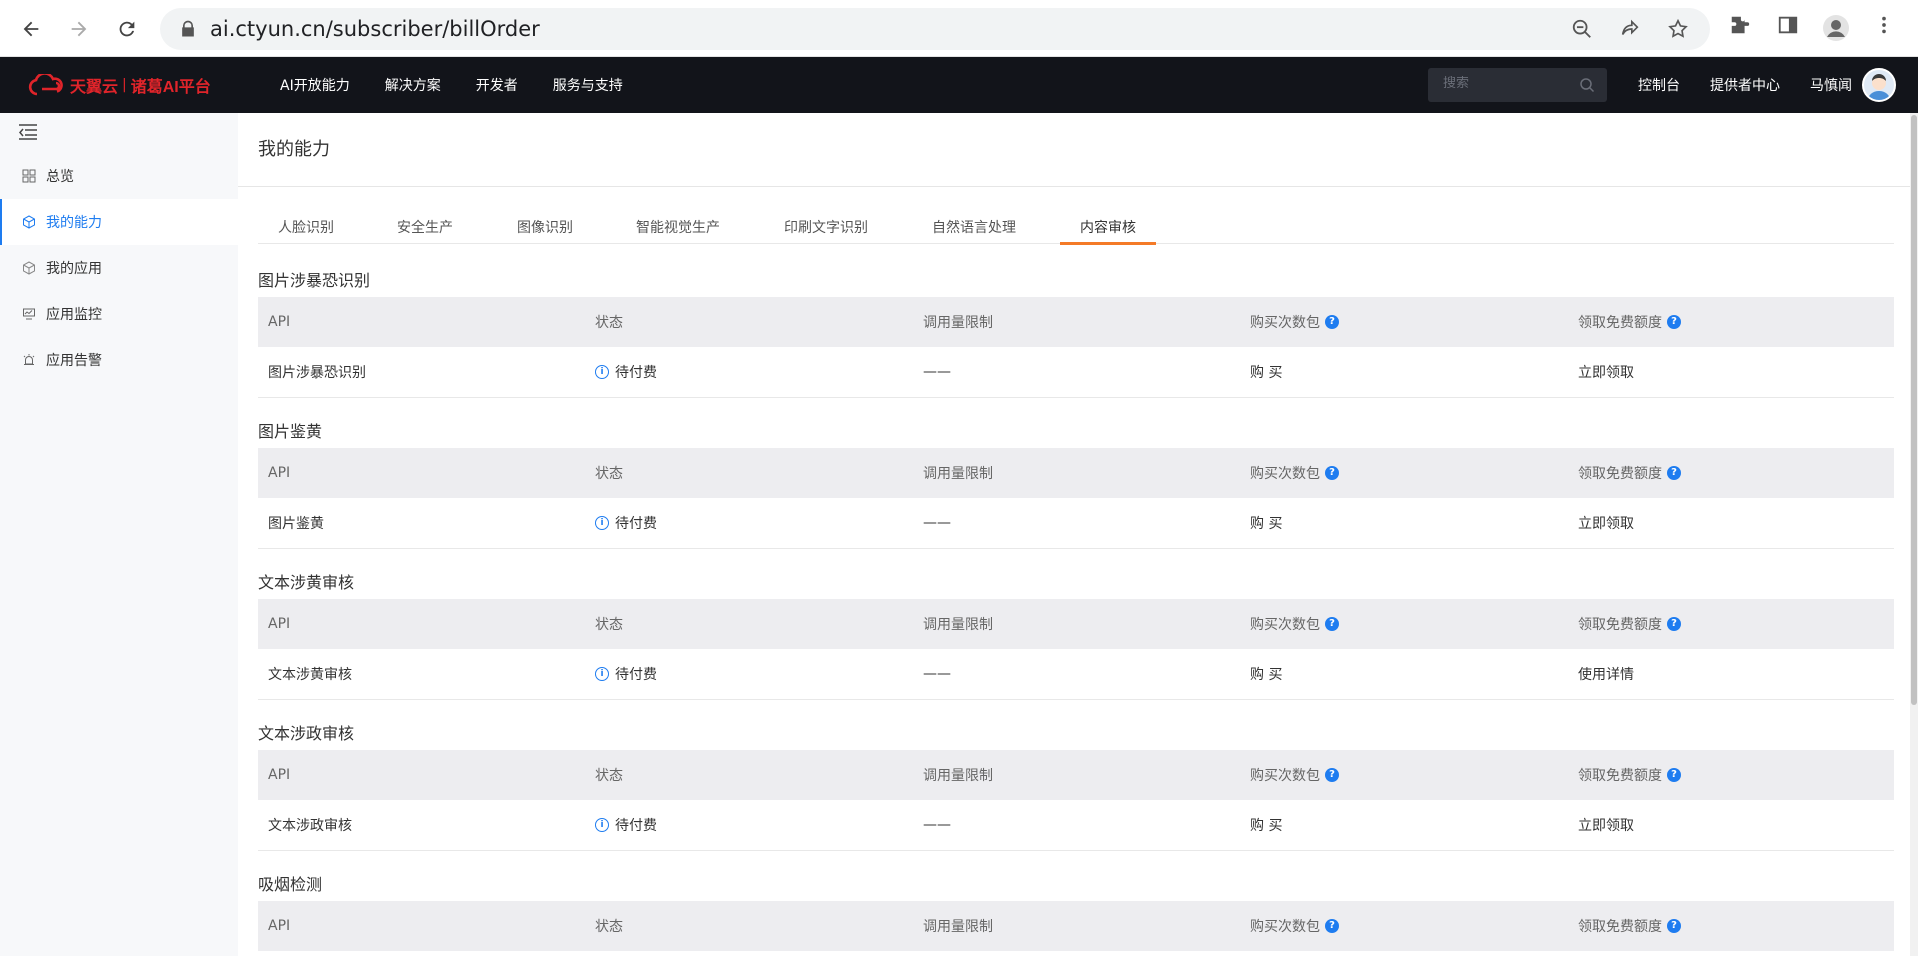 The height and width of the screenshot is (956, 1918). What do you see at coordinates (497, 85) in the screenshot?
I see `nav-developers: 开发者` at bounding box center [497, 85].